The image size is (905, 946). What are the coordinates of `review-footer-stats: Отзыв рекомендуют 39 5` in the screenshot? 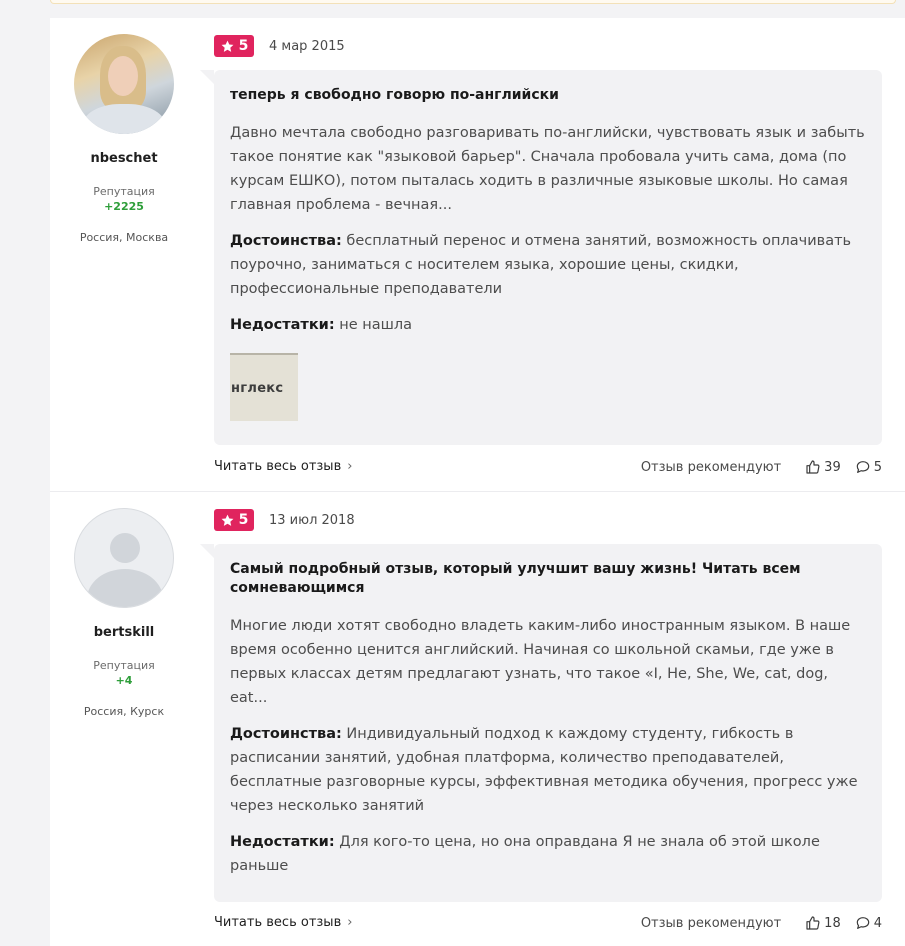 It's located at (761, 467).